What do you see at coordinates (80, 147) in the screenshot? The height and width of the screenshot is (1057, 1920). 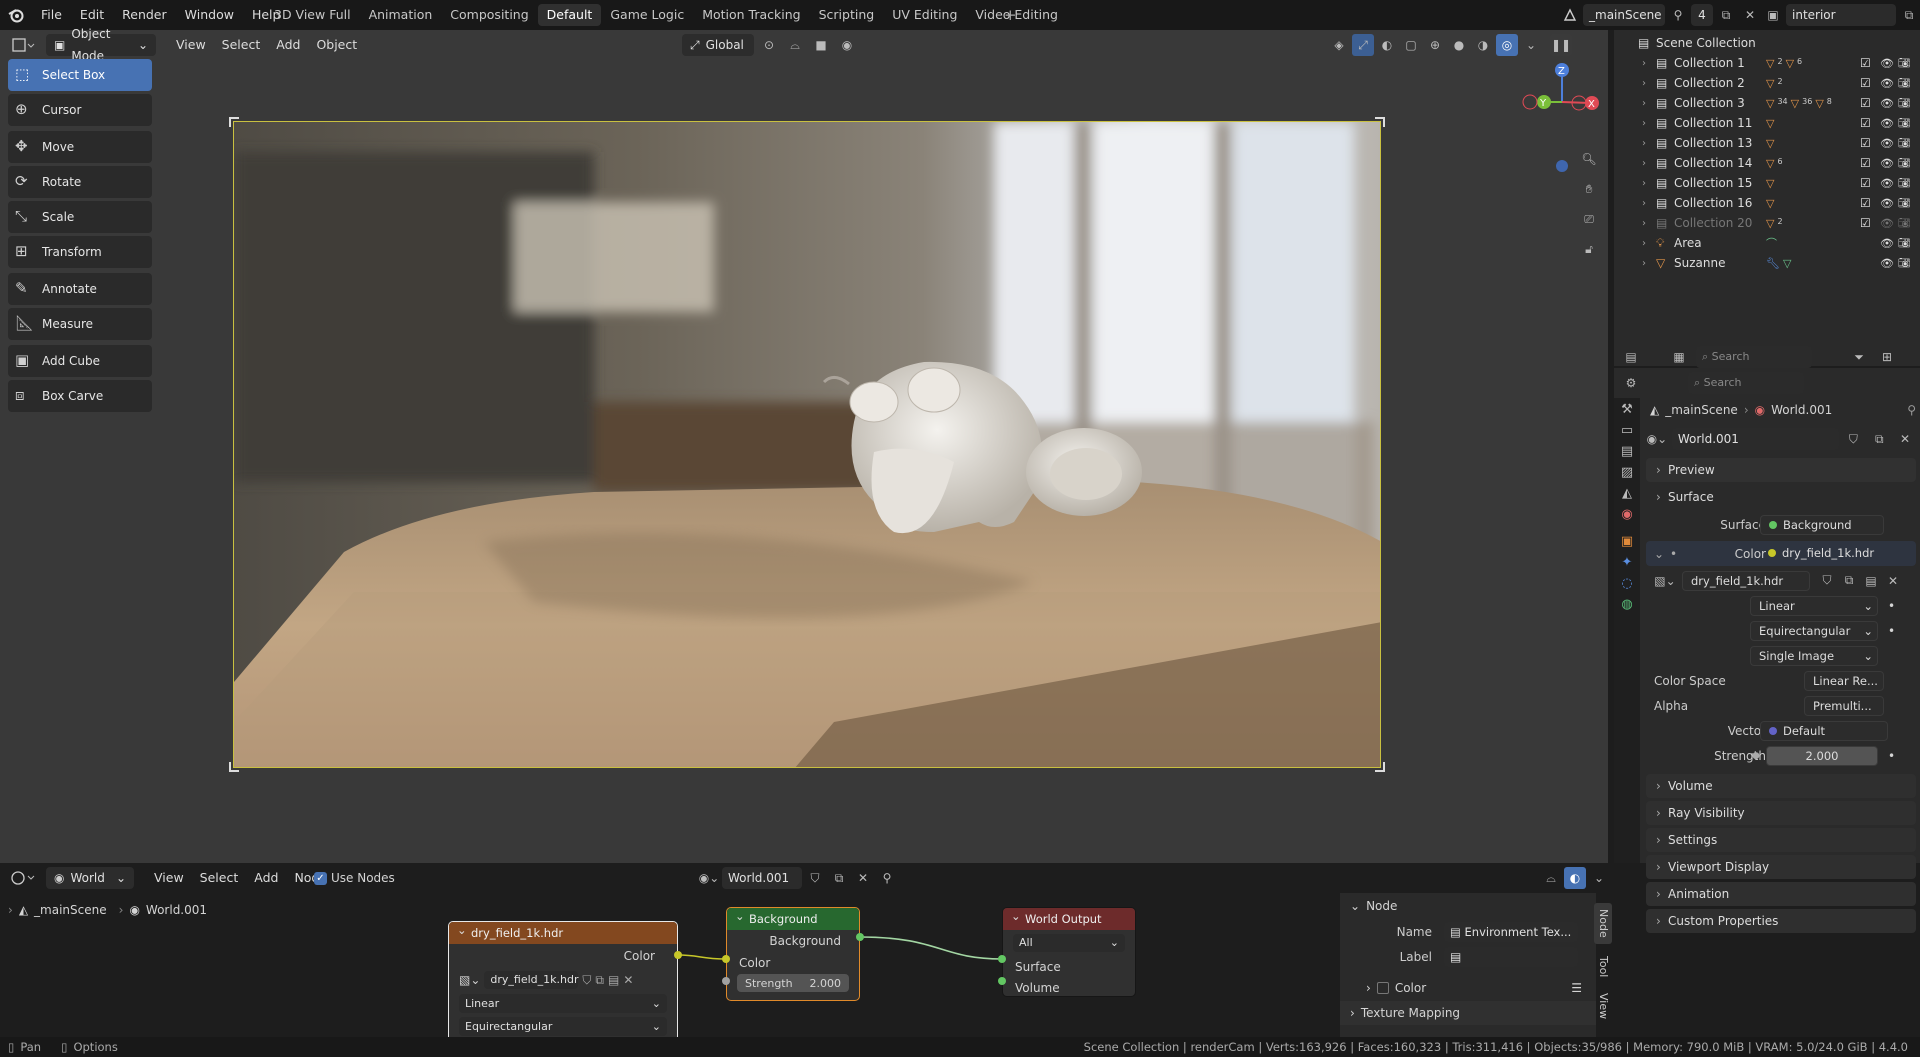 I see `tool-move: ✥ Move` at bounding box center [80, 147].